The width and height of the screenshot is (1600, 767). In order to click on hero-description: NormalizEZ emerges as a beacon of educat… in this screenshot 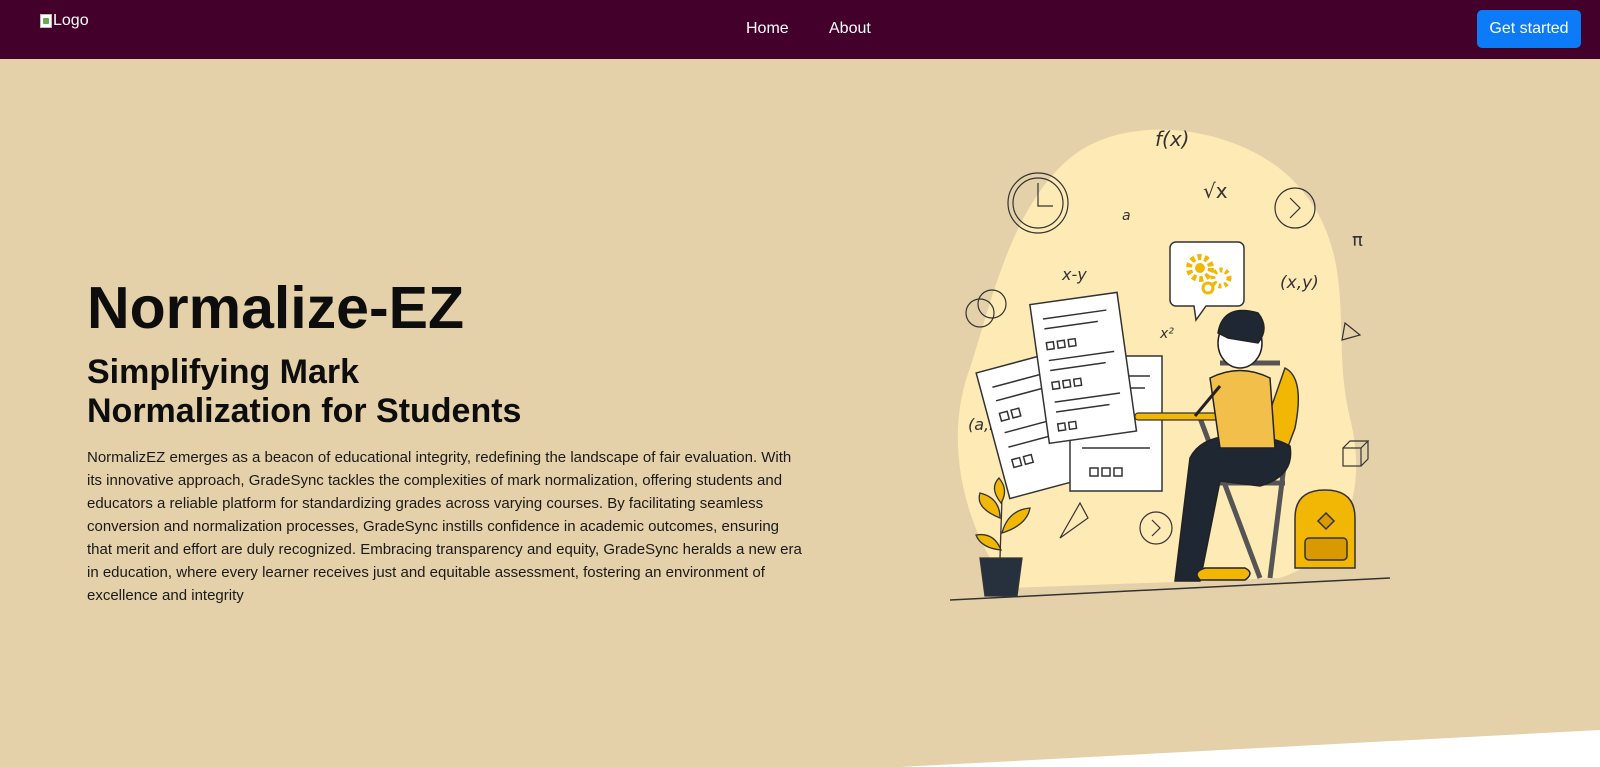, I will do `click(444, 526)`.